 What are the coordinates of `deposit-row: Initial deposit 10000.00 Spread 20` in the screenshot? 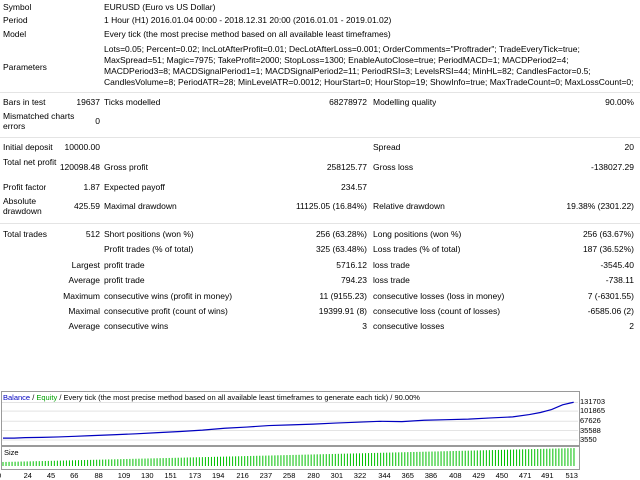 It's located at (320, 147).